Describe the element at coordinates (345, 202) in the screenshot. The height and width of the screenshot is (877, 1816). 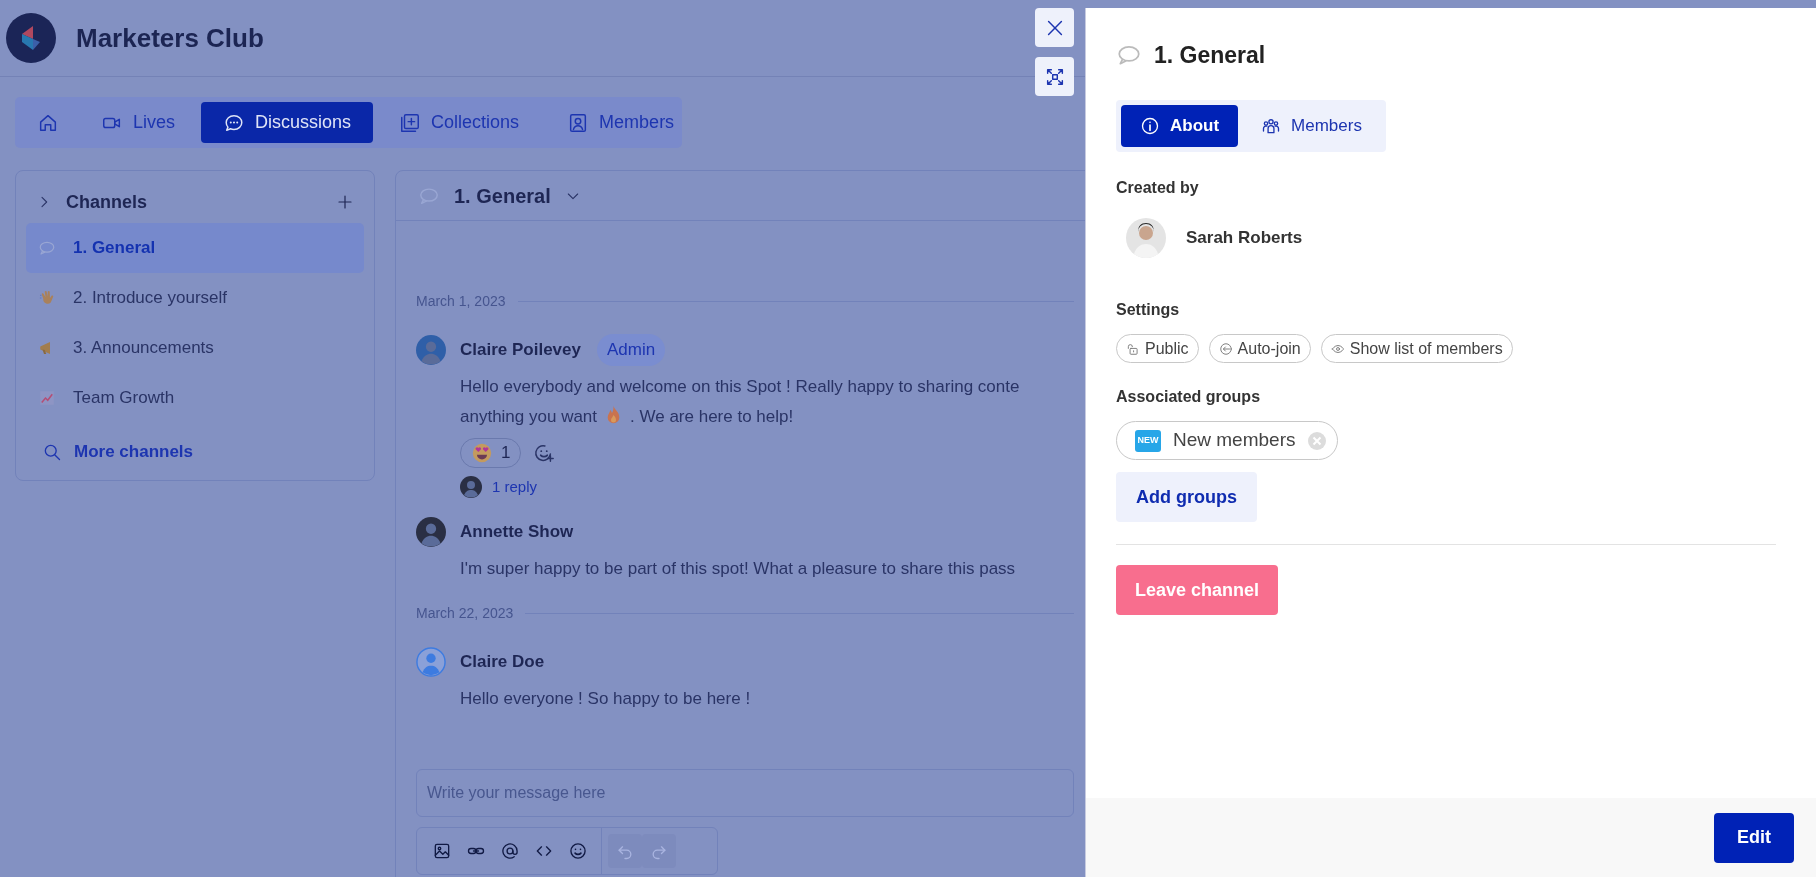
I see `add-icon` at that location.